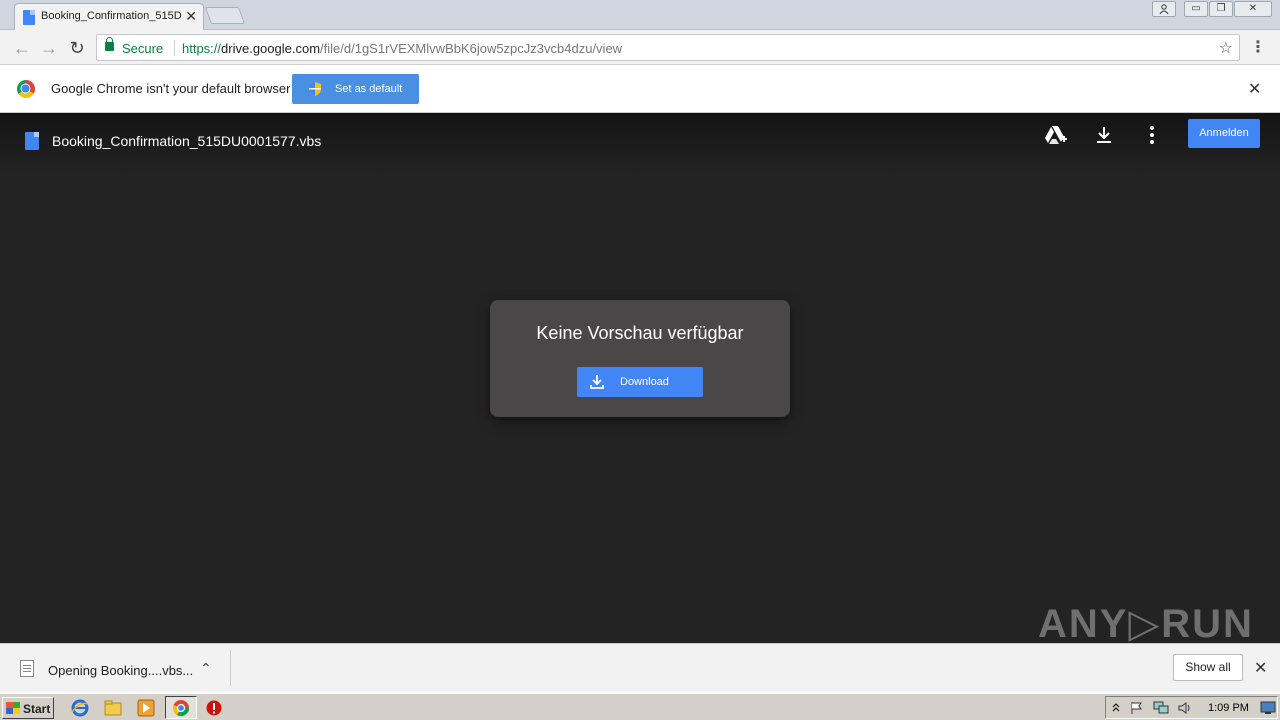 The height and width of the screenshot is (720, 1280). I want to click on taskbar-chrome-button, so click(181, 707).